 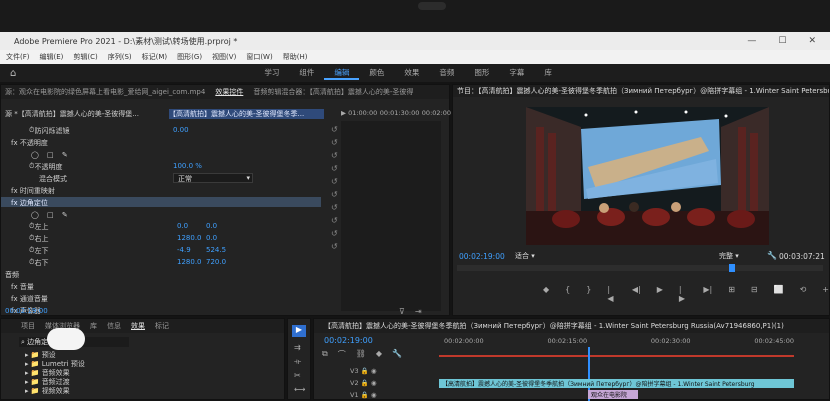 I want to click on work-area-bar, so click(x=616, y=356).